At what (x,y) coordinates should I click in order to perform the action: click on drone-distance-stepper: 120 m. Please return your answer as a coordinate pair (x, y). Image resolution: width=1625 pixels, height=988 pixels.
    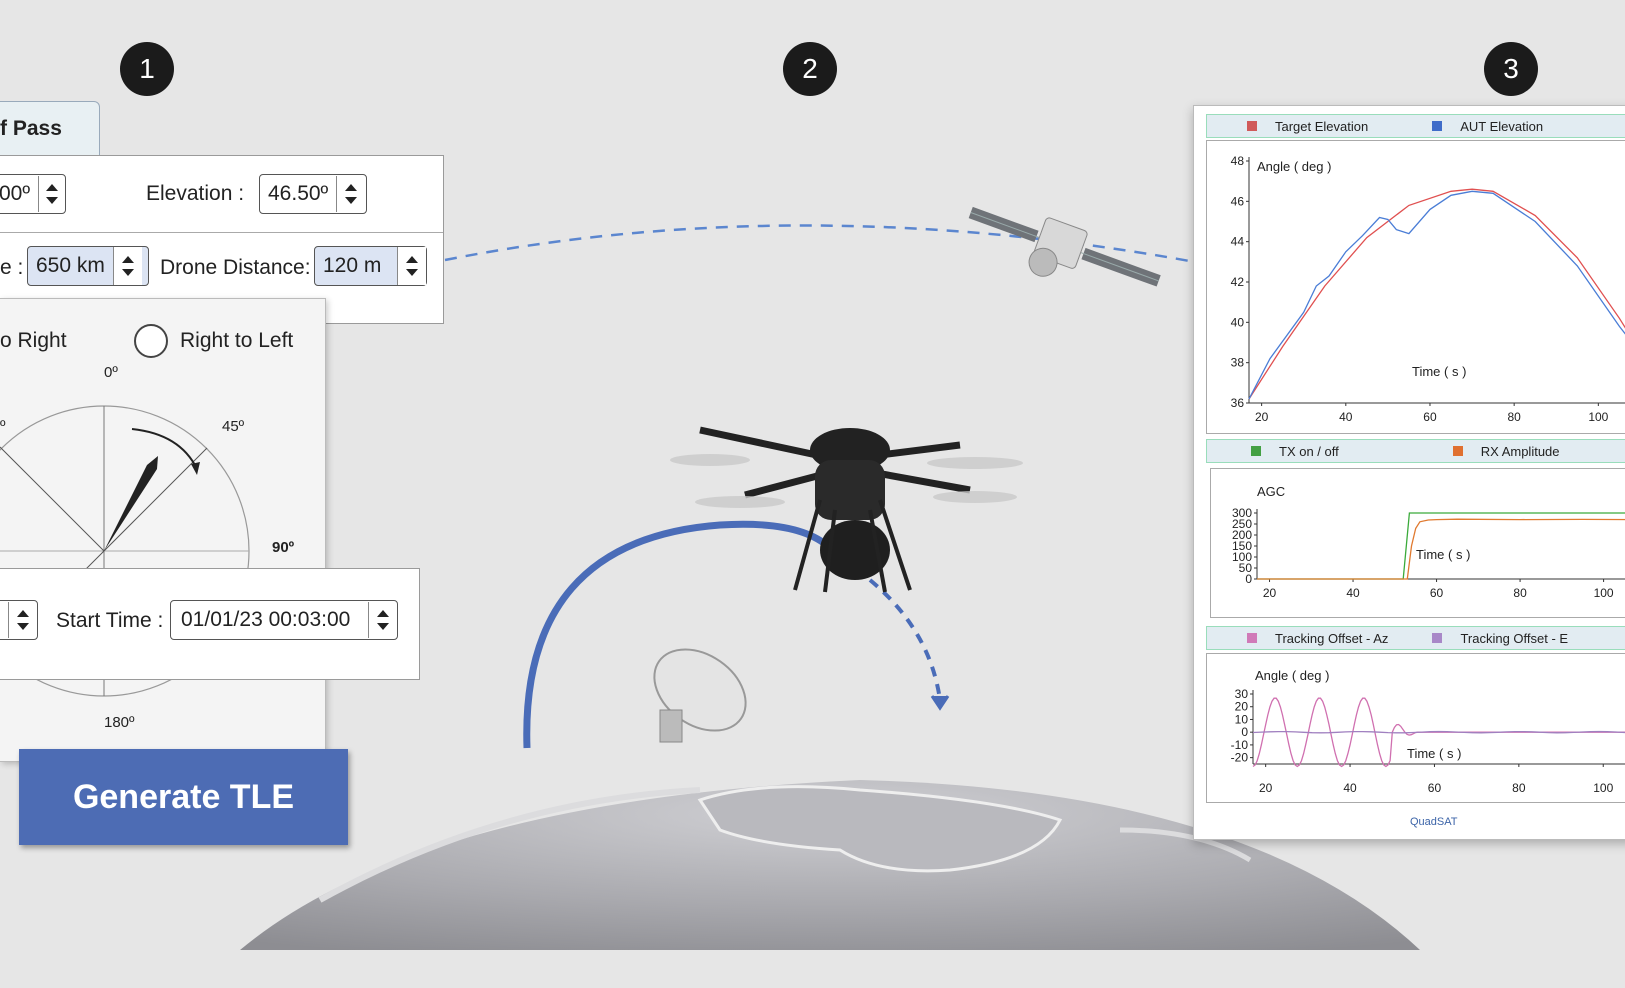
    Looking at the image, I should click on (370, 266).